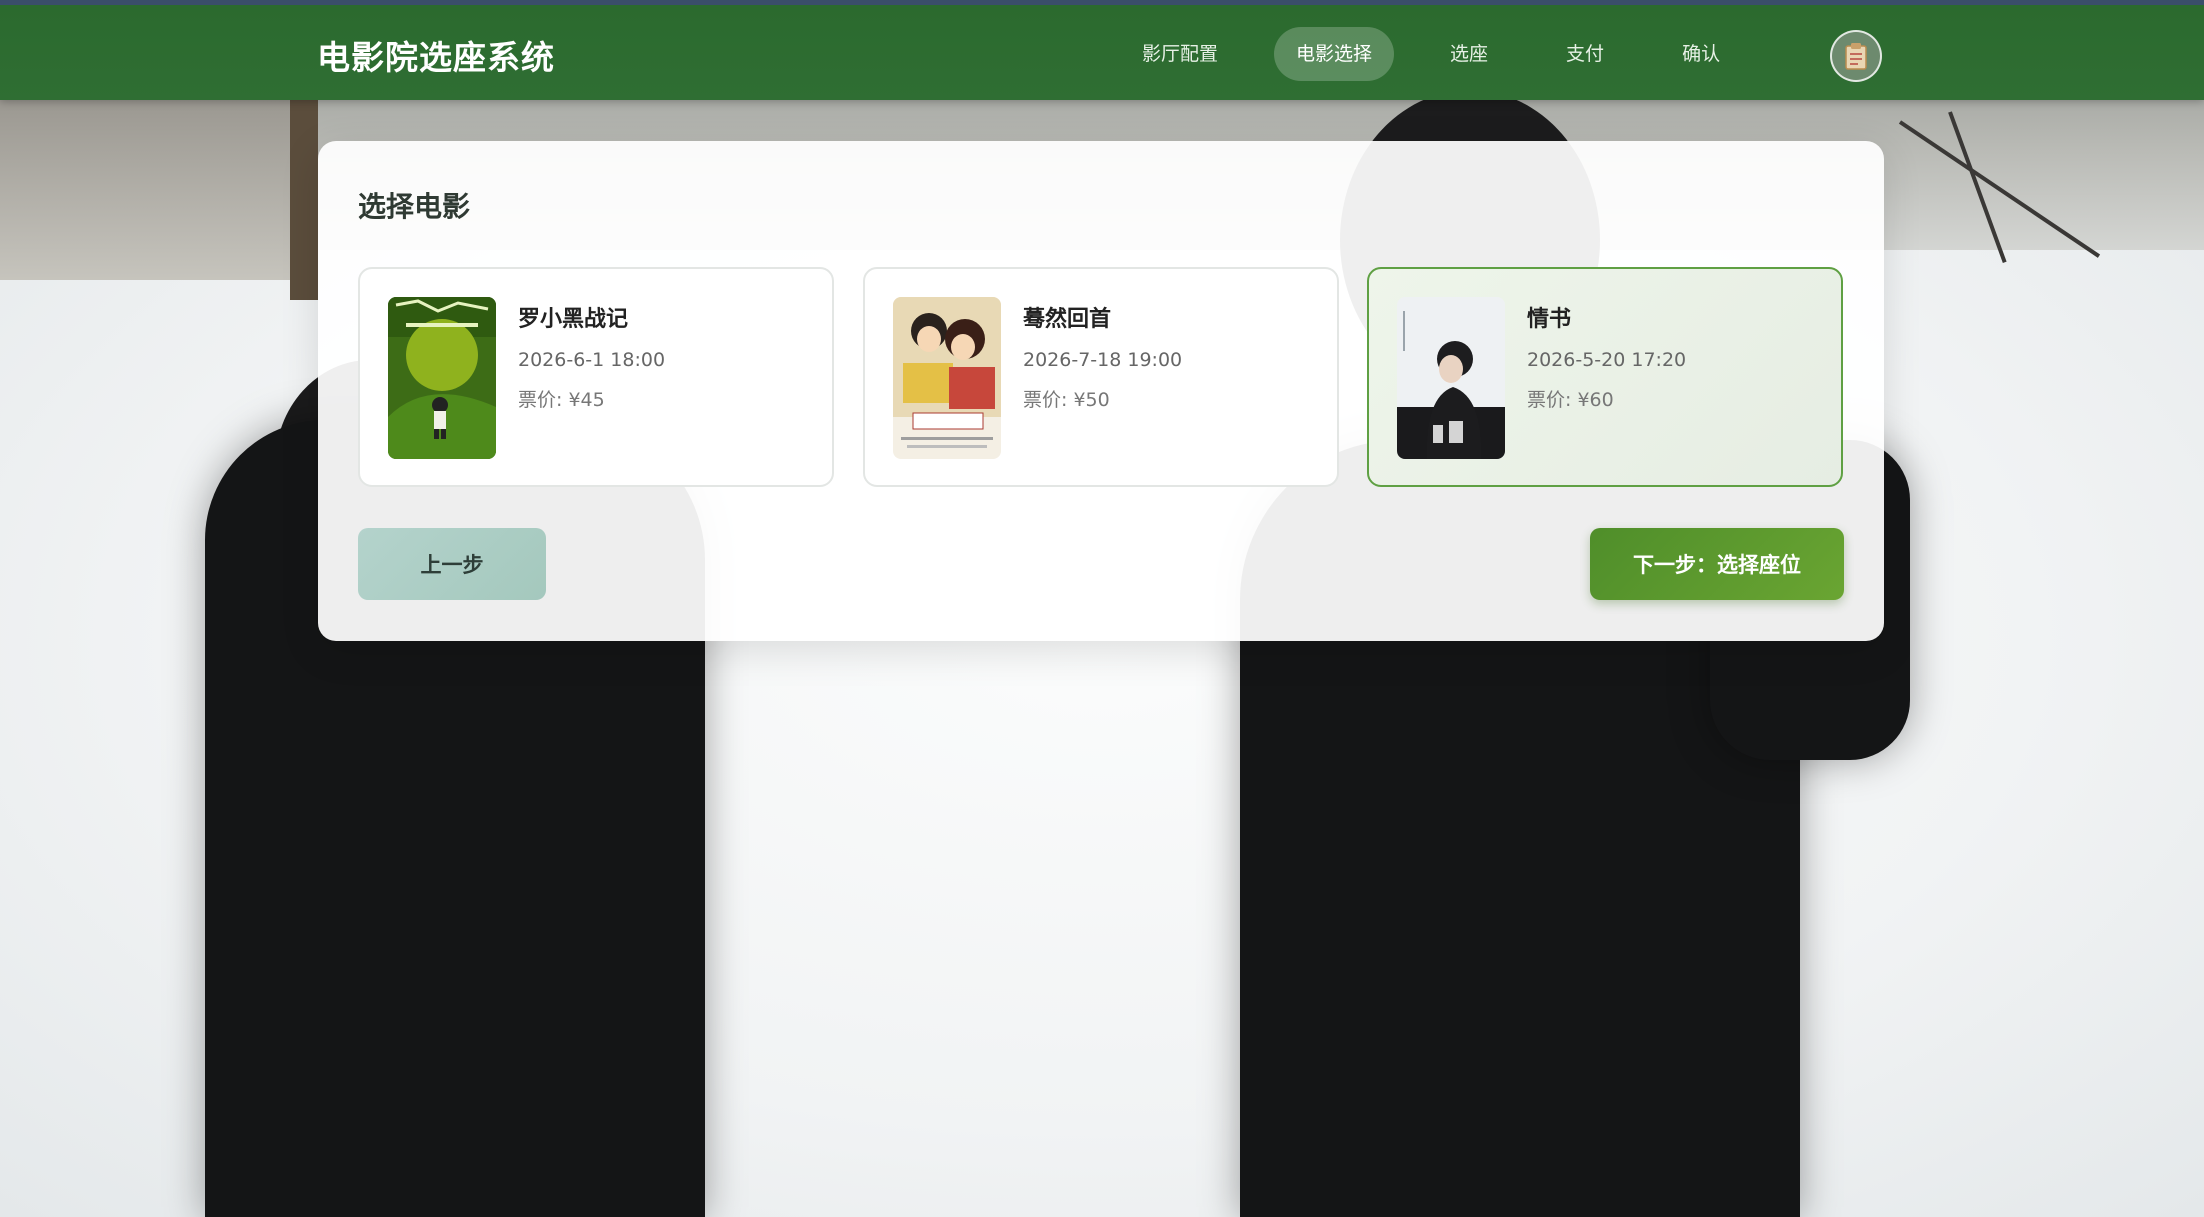  What do you see at coordinates (1334, 54) in the screenshot?
I see `nav-item-movie-select: 电影选择` at bounding box center [1334, 54].